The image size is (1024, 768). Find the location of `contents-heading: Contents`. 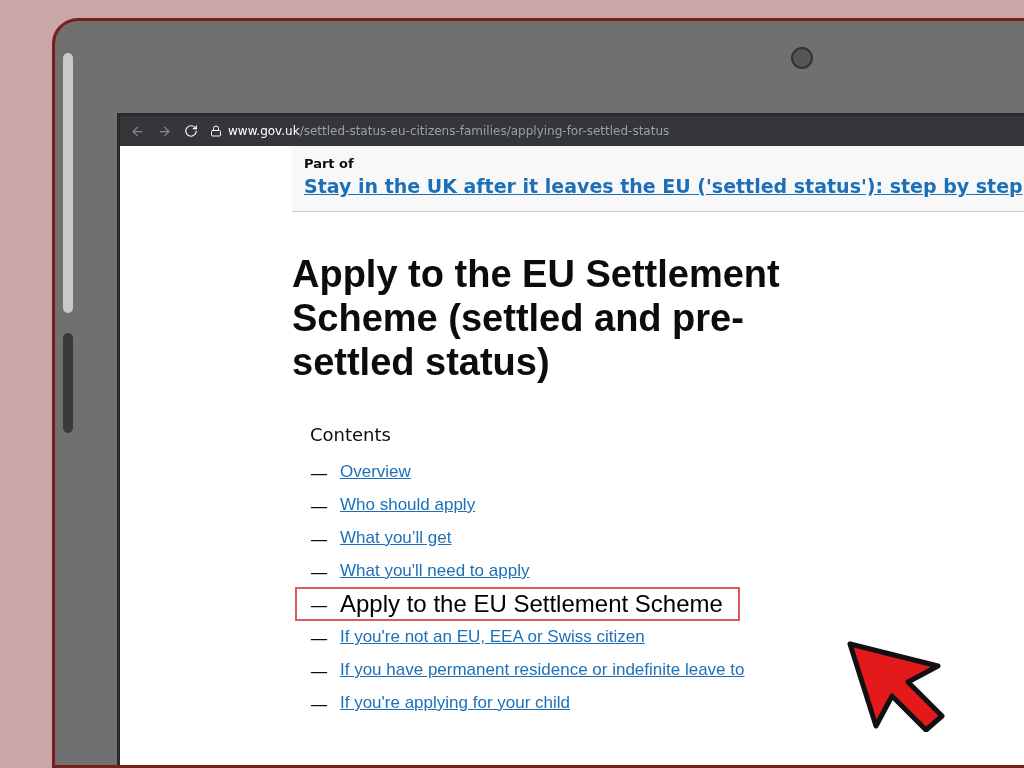

contents-heading: Contents is located at coordinates (351, 434).